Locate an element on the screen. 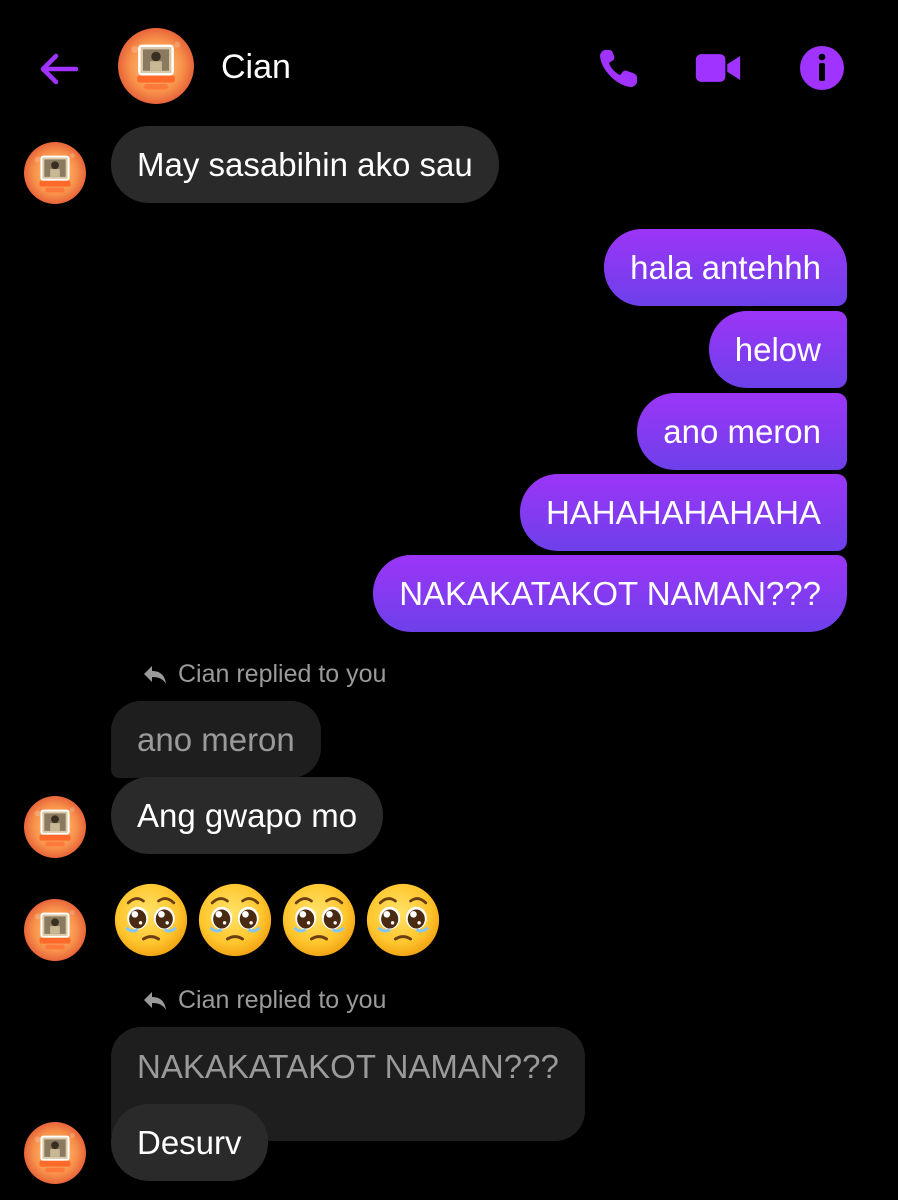 This screenshot has width=898, height=1200. outgoing-message: NAKAKATAKOT NAMAN??? is located at coordinates (610, 593).